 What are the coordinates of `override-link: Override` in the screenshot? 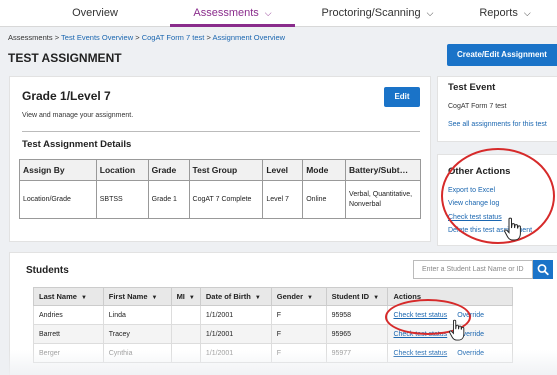 It's located at (470, 353).